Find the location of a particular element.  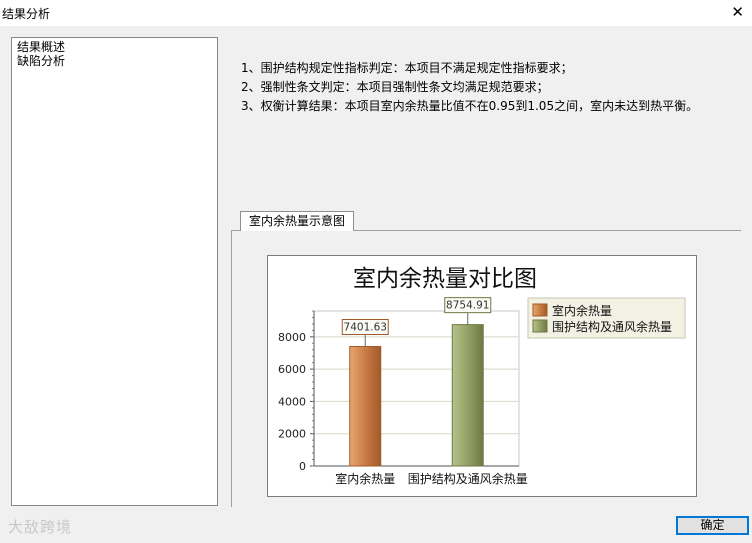

ok-button: 确定 is located at coordinates (712, 525).